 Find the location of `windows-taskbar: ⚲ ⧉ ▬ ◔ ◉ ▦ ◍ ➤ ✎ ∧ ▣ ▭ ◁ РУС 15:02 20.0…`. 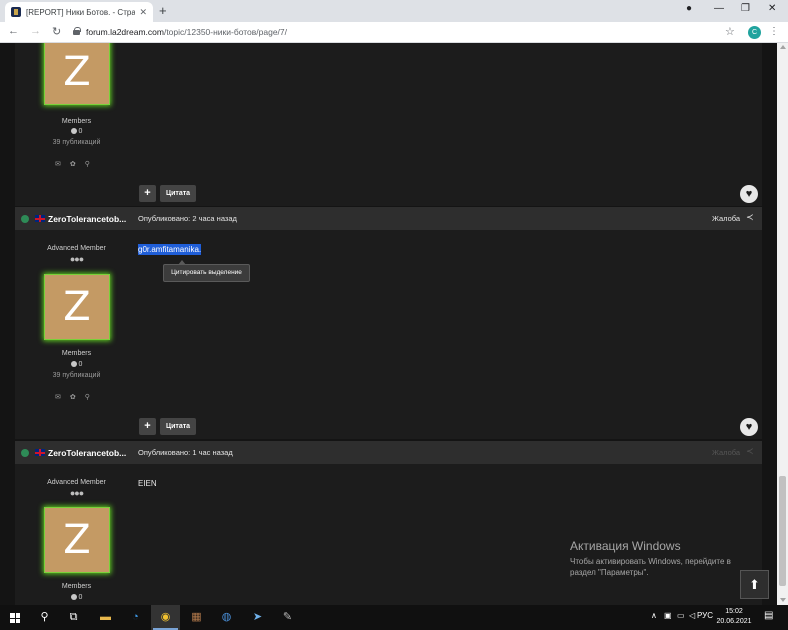

windows-taskbar: ⚲ ⧉ ▬ ◔ ◉ ▦ ◍ ➤ ✎ ∧ ▣ ▭ ◁ РУС 15:02 20.0… is located at coordinates (394, 617).